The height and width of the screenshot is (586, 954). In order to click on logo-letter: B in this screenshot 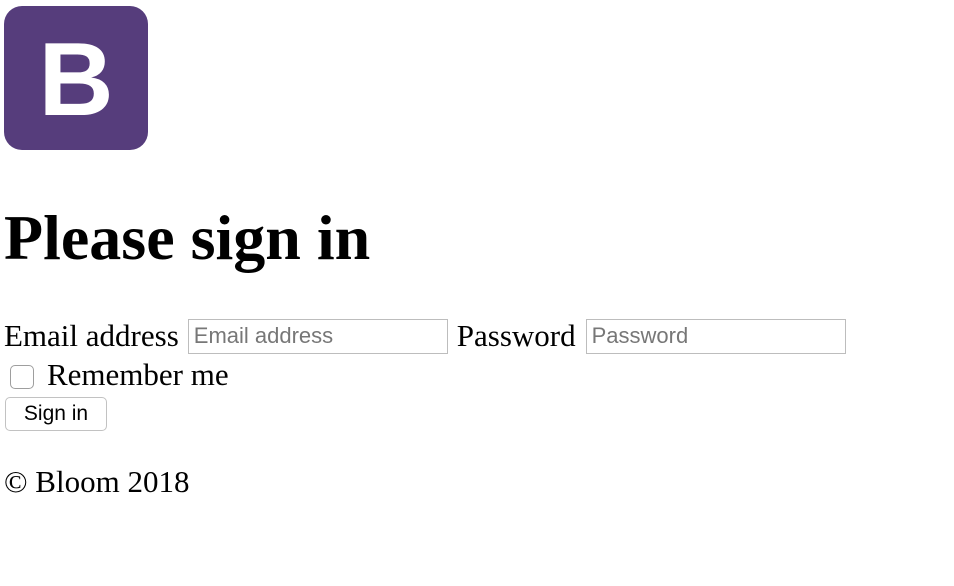, I will do `click(76, 80)`.